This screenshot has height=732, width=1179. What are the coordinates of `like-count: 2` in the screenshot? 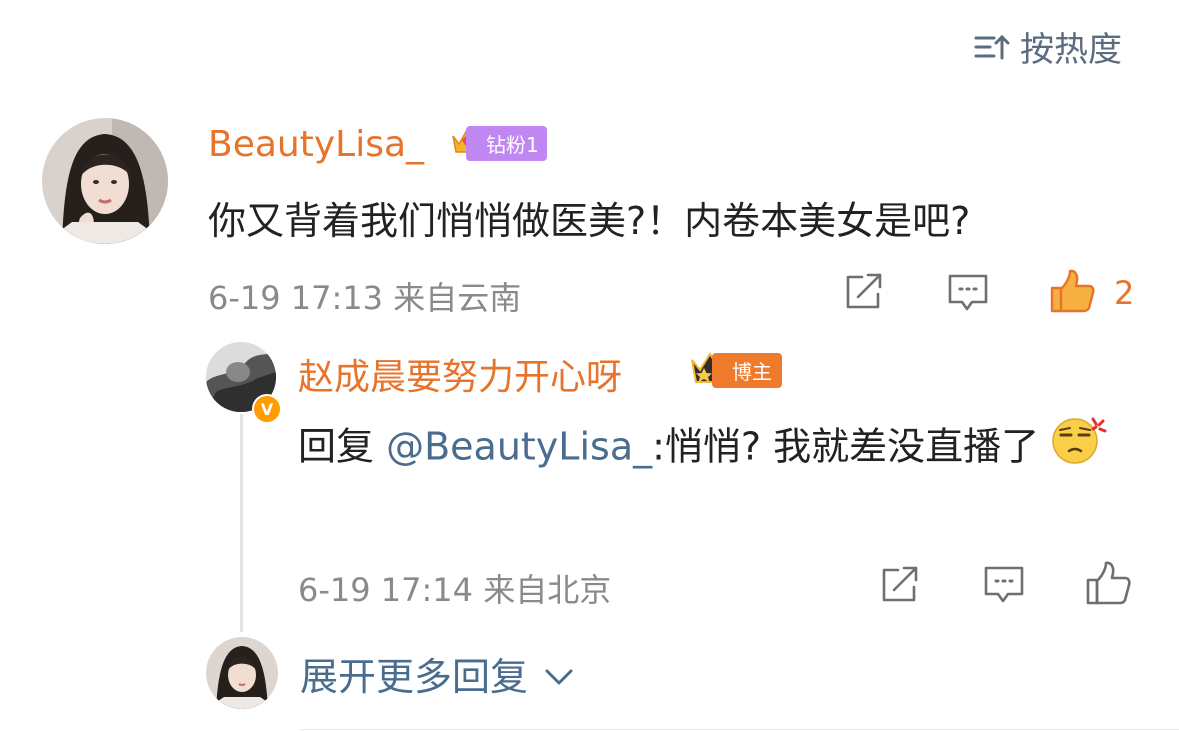 It's located at (1124, 293).